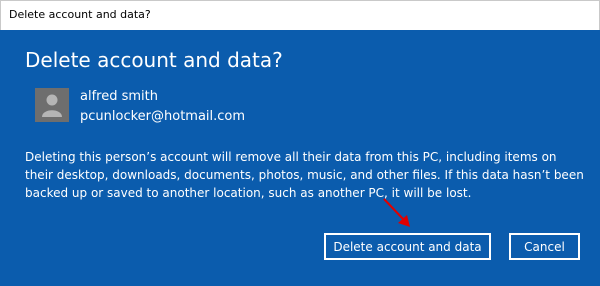  What do you see at coordinates (396, 212) in the screenshot?
I see `annotation-arrow-icon` at bounding box center [396, 212].